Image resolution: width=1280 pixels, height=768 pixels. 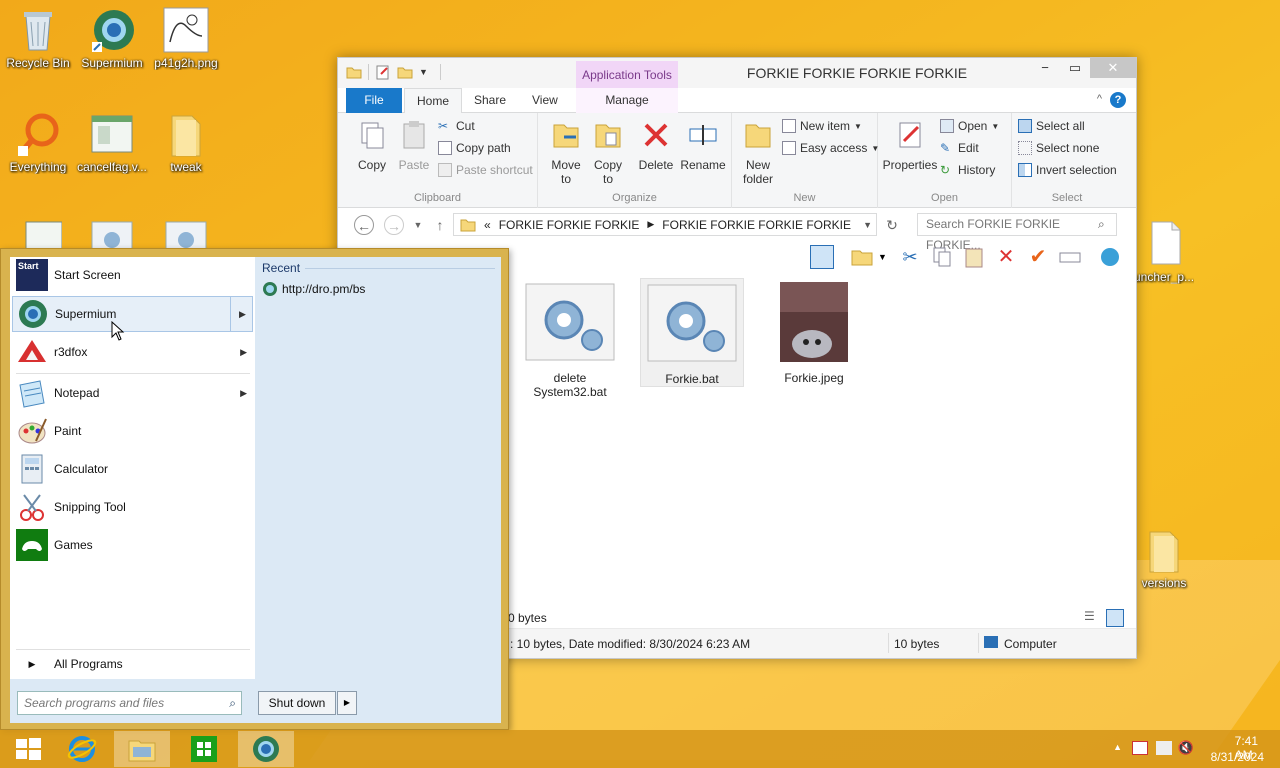 What do you see at coordinates (28, 749) in the screenshot?
I see `start-button` at bounding box center [28, 749].